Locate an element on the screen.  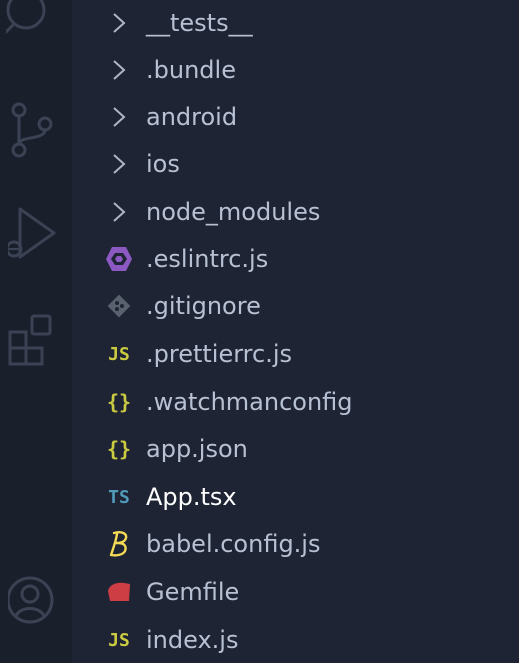
run-debug-icon is located at coordinates (36, 235).